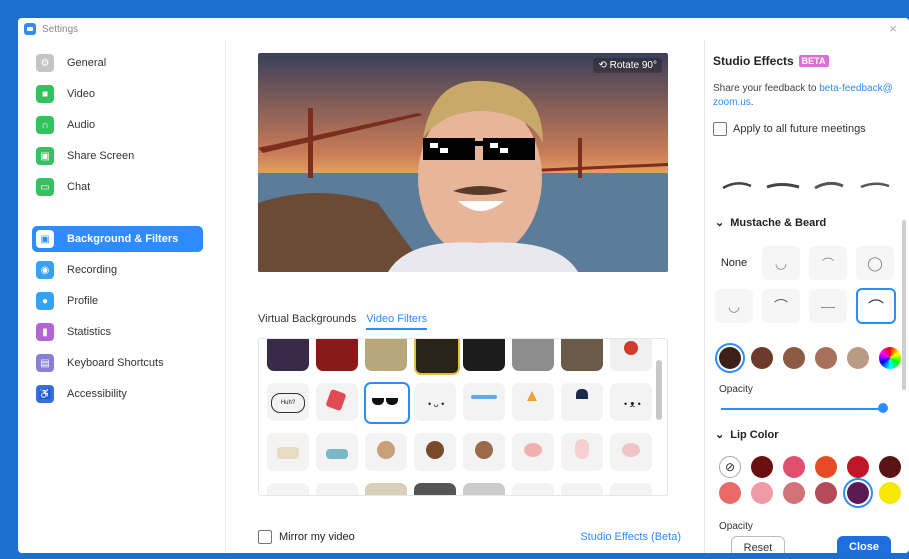 The height and width of the screenshot is (559, 909). I want to click on mustache-section-header: ⌄ Mustache & Beard, so click(771, 223).